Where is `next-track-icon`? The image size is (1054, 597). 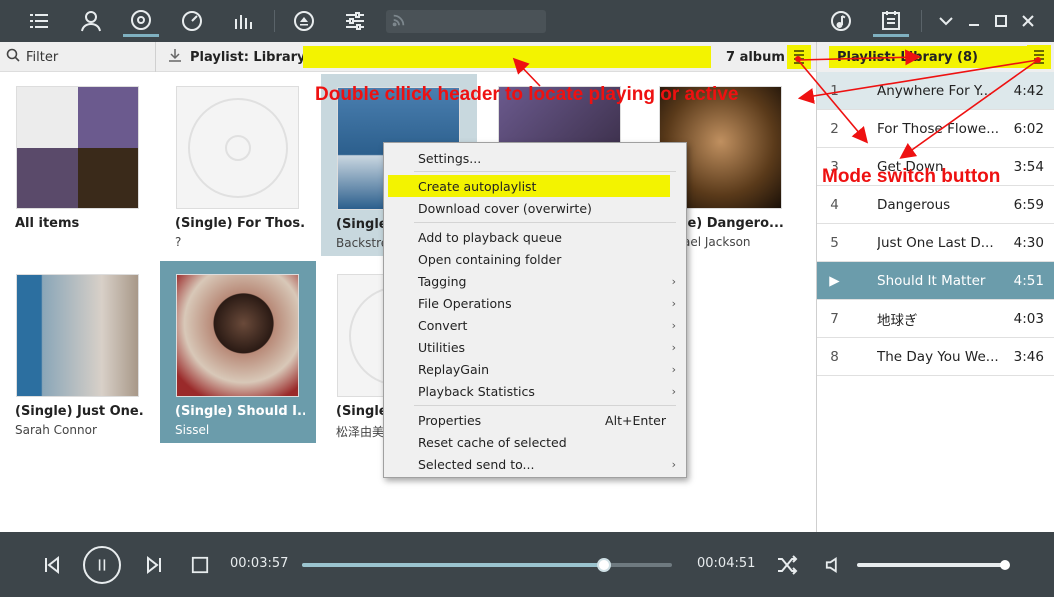
next-track-icon is located at coordinates (154, 565).